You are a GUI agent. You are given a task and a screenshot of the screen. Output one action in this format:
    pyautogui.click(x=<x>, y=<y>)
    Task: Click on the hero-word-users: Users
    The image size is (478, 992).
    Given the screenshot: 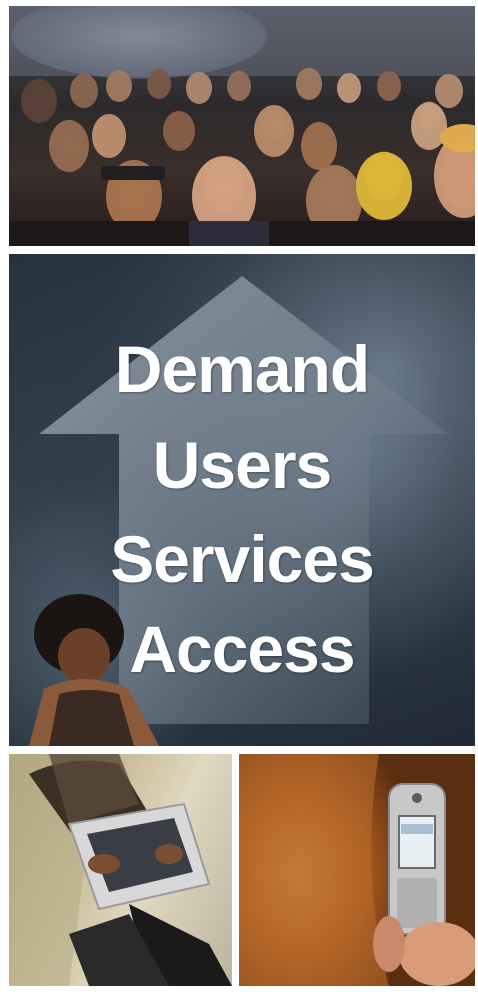 What is the action you would take?
    pyautogui.click(x=242, y=465)
    